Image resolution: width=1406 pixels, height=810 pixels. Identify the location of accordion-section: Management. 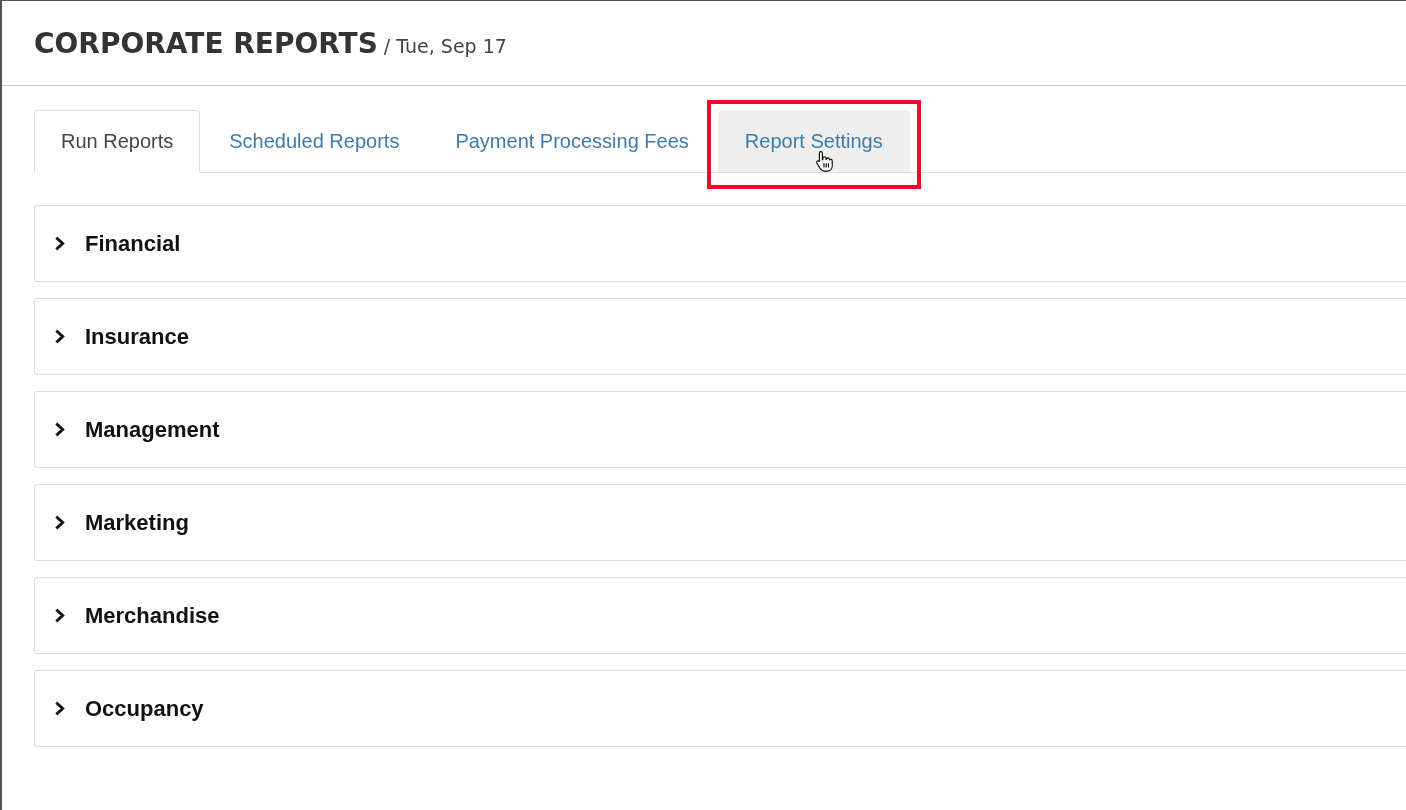
(720, 429).